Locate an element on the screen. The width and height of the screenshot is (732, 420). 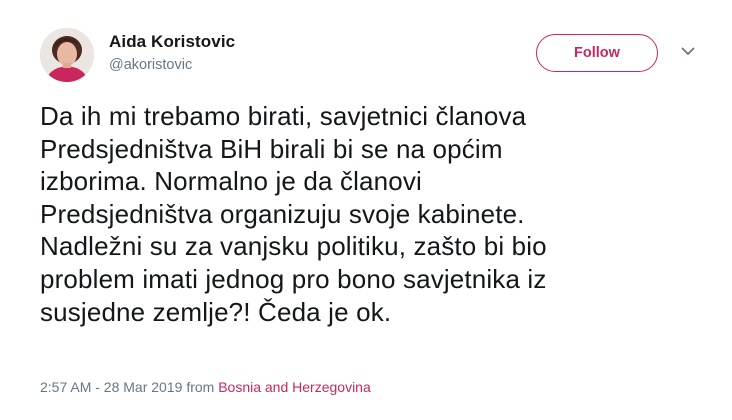
author-handle: @akoristovic is located at coordinates (172, 65).